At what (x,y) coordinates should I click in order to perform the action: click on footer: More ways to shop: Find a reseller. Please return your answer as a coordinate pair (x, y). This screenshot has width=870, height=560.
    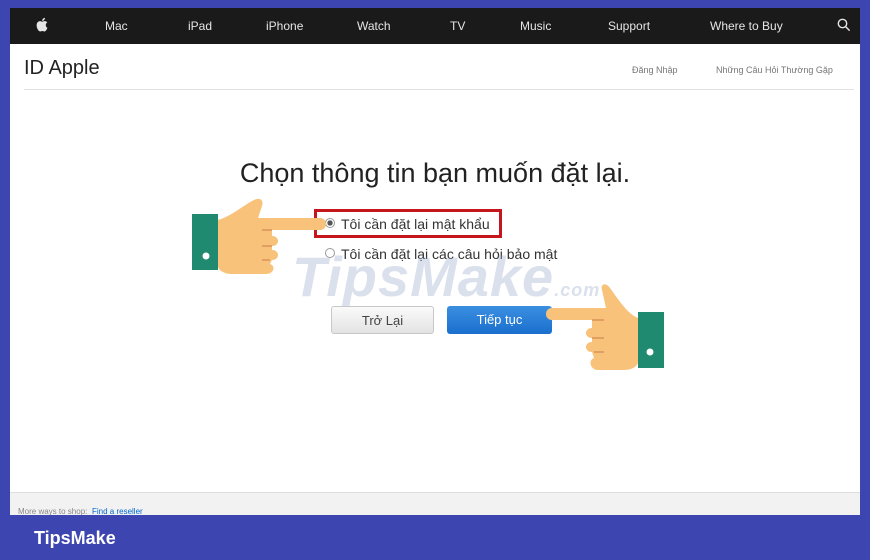
    Looking at the image, I should click on (435, 503).